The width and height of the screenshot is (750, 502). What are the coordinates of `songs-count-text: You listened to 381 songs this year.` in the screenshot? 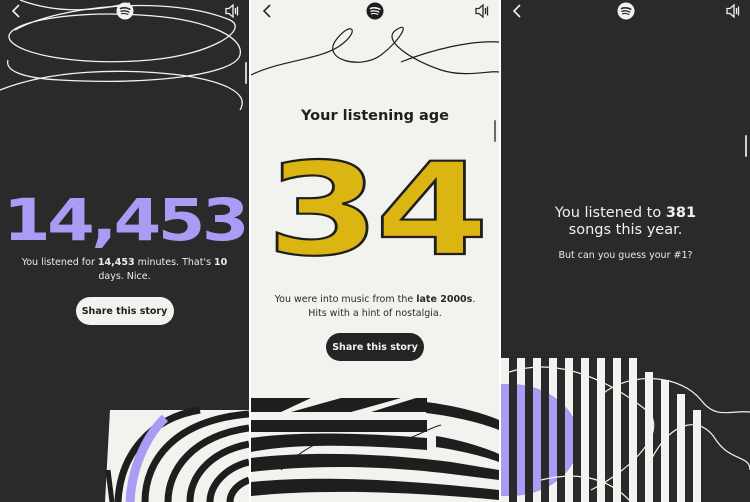 It's located at (625, 222).